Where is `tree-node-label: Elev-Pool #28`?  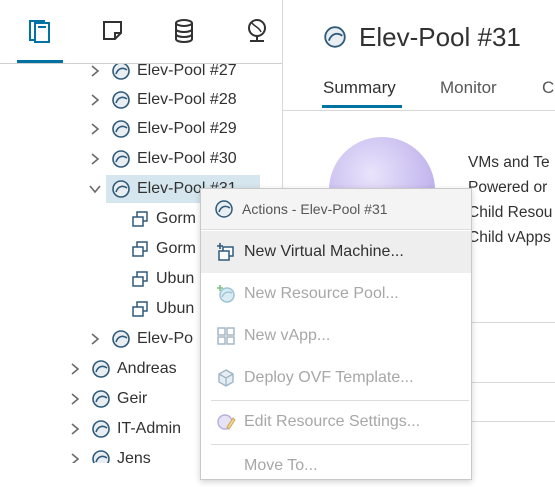
tree-node-label: Elev-Pool #28 is located at coordinates (187, 99).